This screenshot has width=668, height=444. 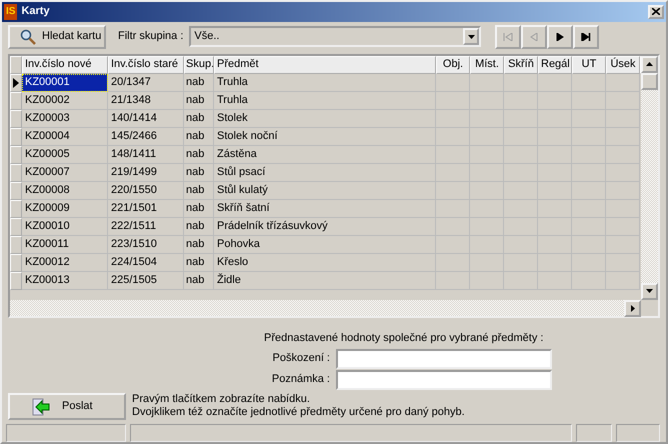 I want to click on table-cell: Stolek, so click(x=325, y=119).